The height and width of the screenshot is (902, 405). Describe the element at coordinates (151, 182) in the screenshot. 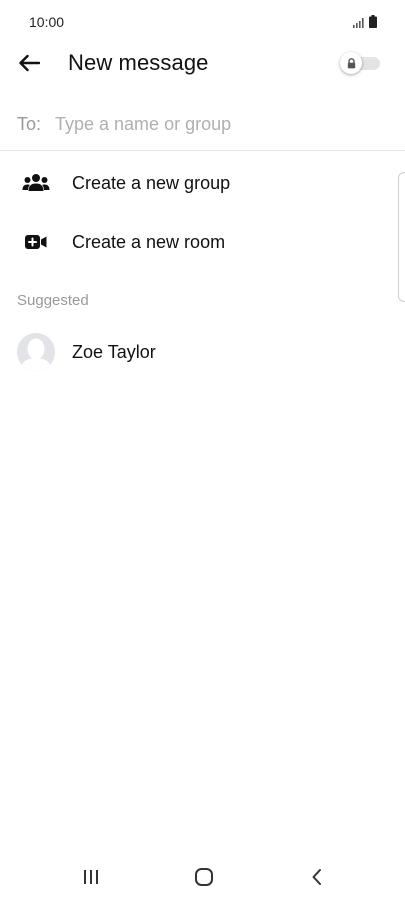

I see `create-group-label: Create a new group` at that location.